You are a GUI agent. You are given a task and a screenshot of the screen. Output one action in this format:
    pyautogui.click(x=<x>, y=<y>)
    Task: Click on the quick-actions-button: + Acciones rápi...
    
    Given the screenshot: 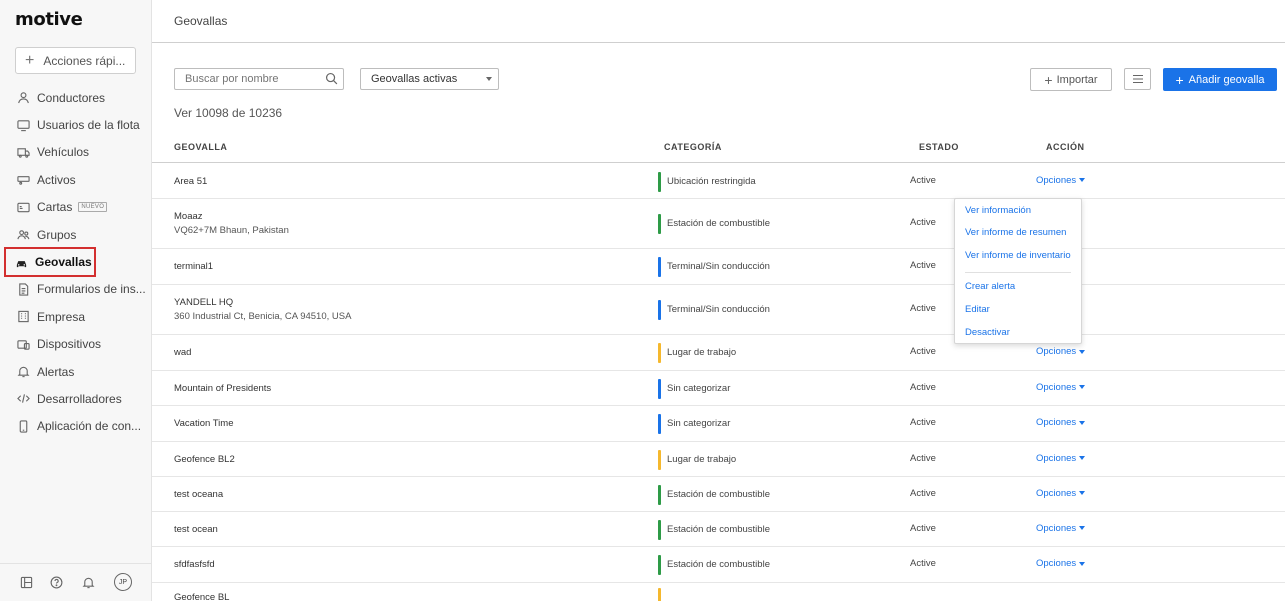 What is the action you would take?
    pyautogui.click(x=75, y=60)
    